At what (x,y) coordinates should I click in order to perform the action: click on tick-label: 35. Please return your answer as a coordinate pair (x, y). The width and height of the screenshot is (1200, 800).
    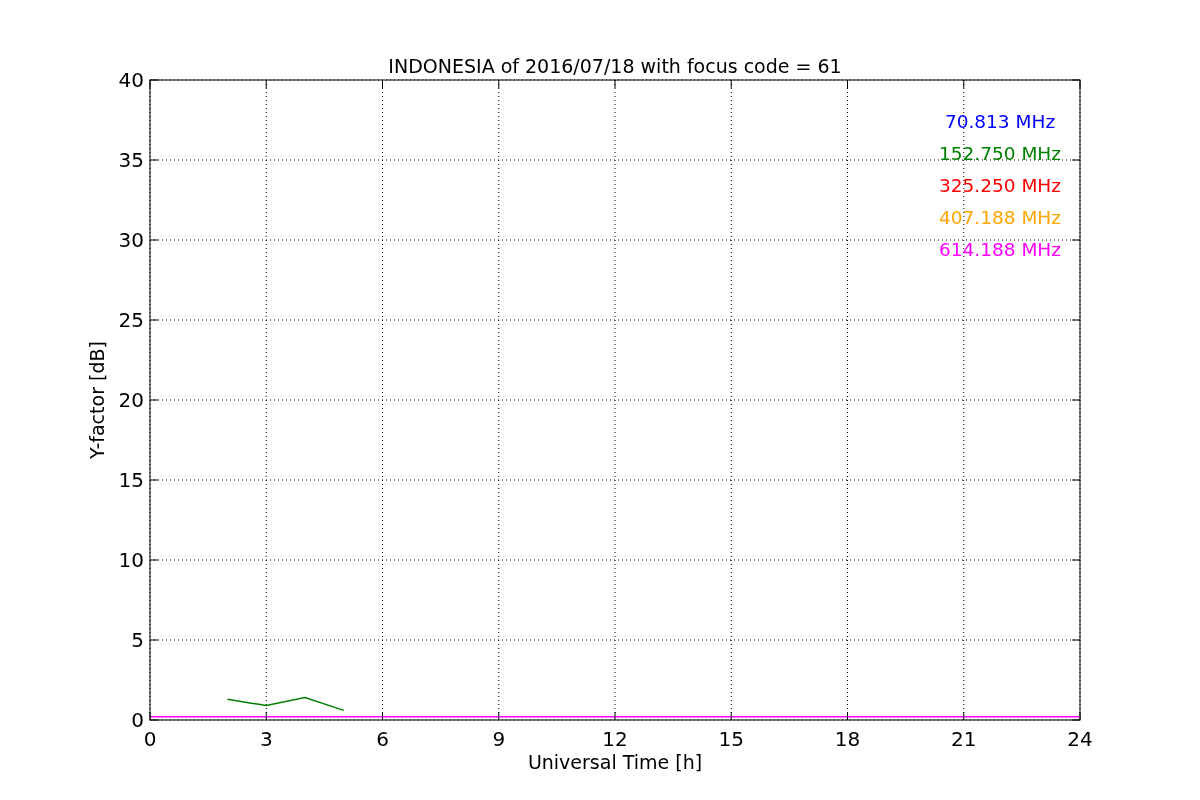
    Looking at the image, I should click on (131, 160).